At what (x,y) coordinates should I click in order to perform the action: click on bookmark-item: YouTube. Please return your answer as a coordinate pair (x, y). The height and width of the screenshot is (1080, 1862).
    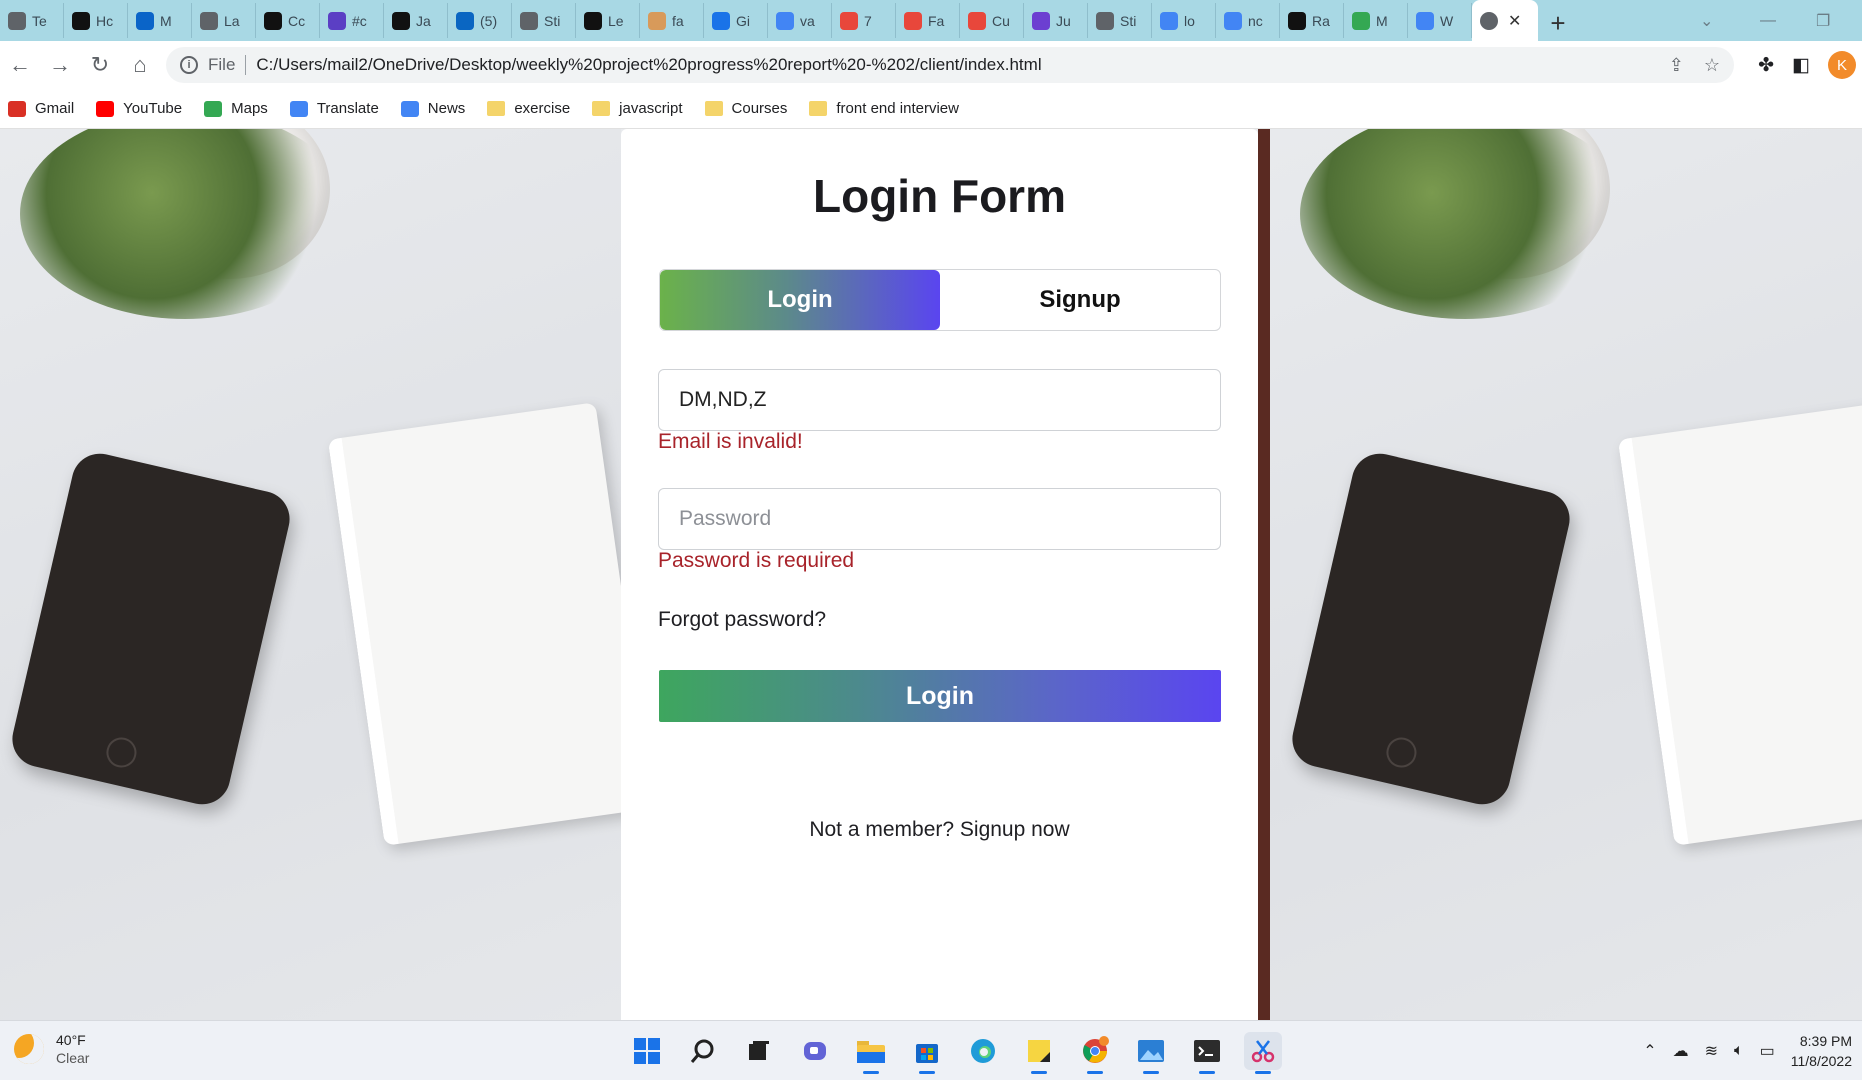
    Looking at the image, I should click on (139, 108).